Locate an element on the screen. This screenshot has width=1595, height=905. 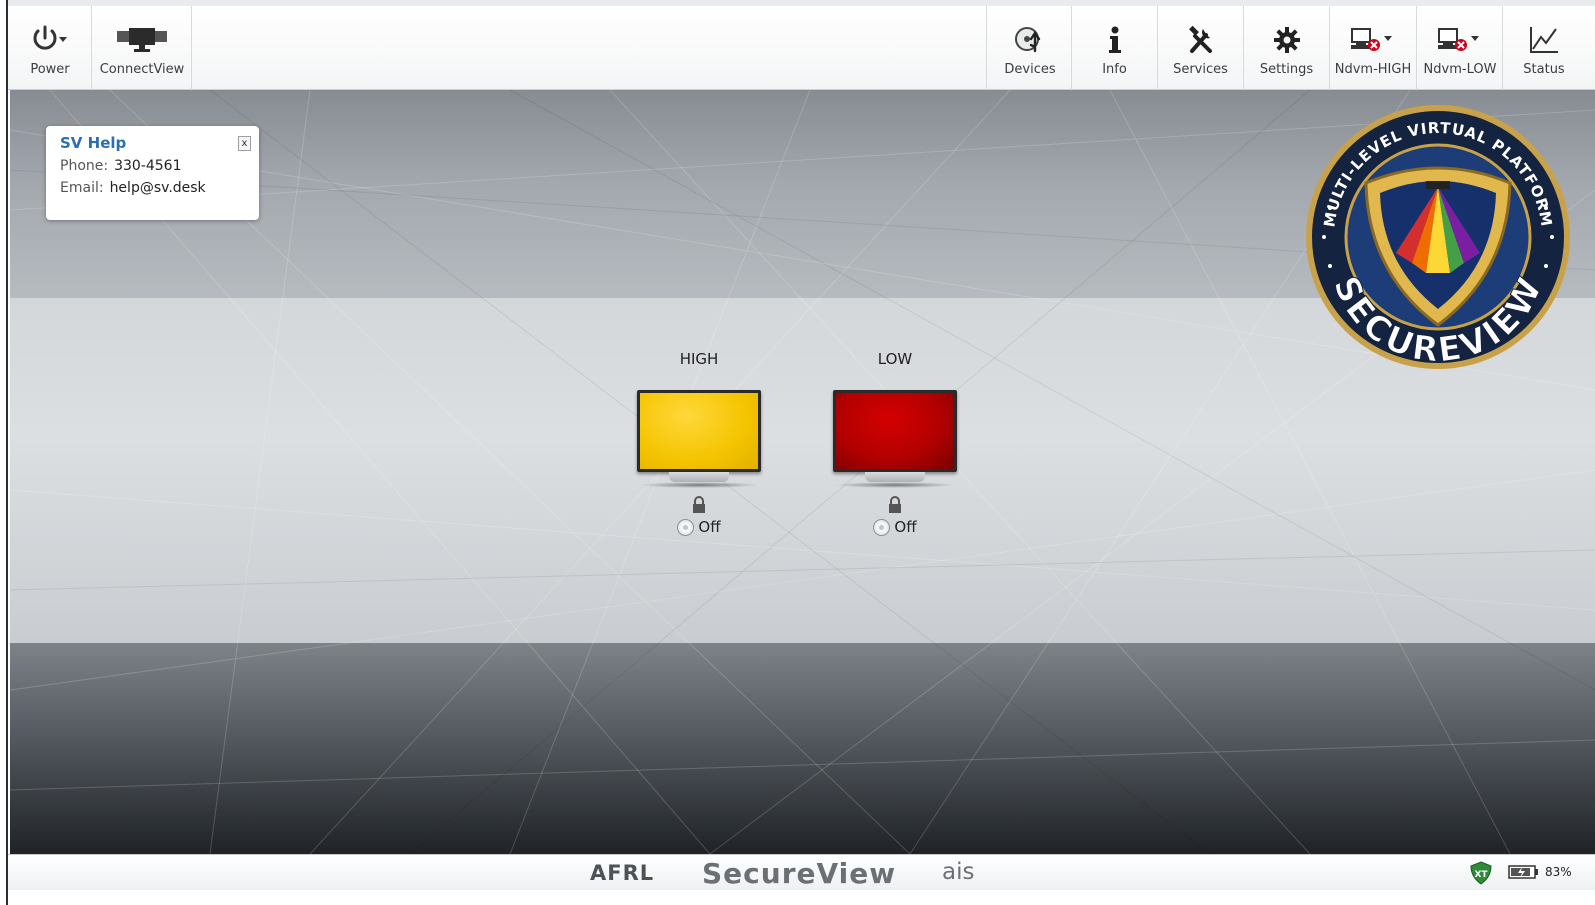
ndvm-high-button: Ndvm-HIGH is located at coordinates (1373, 48).